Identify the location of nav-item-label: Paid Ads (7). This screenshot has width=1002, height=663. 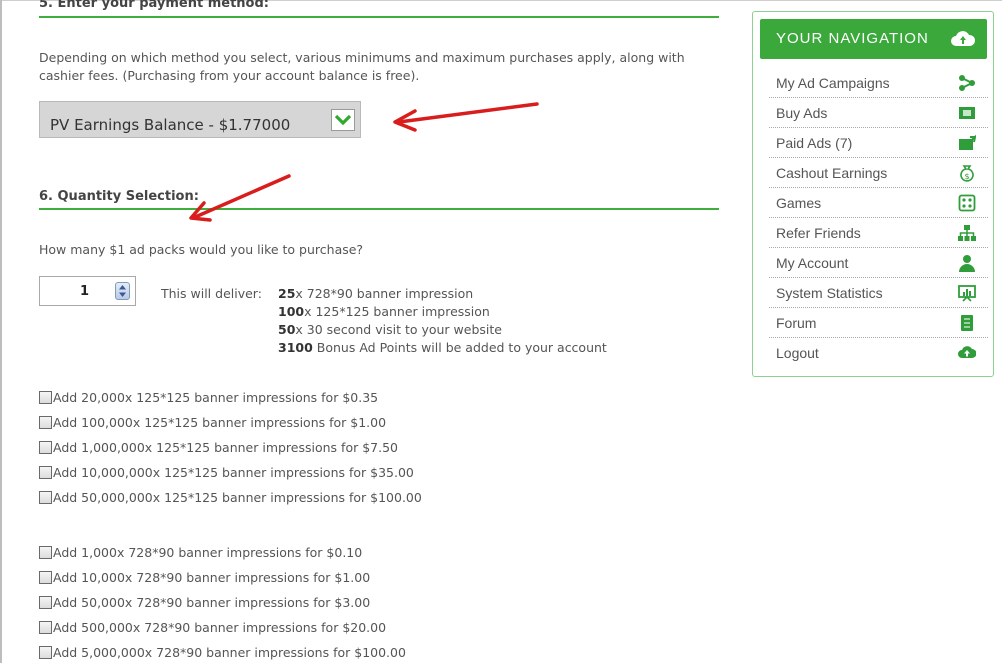
(814, 143).